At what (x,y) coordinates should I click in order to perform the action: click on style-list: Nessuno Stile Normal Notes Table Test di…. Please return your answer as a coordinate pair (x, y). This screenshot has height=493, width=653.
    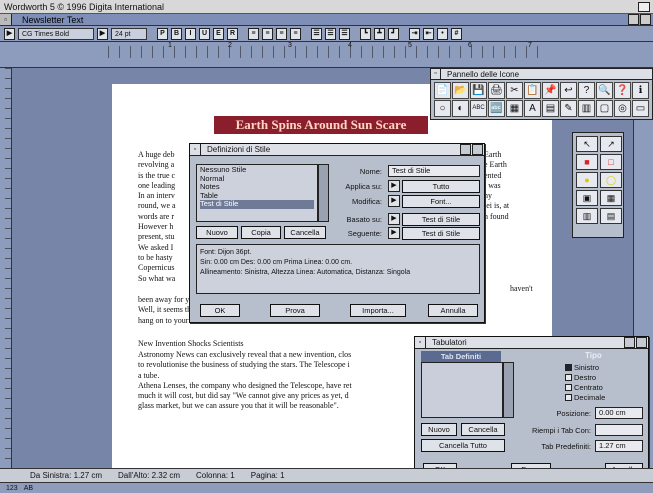
    Looking at the image, I should click on (257, 193).